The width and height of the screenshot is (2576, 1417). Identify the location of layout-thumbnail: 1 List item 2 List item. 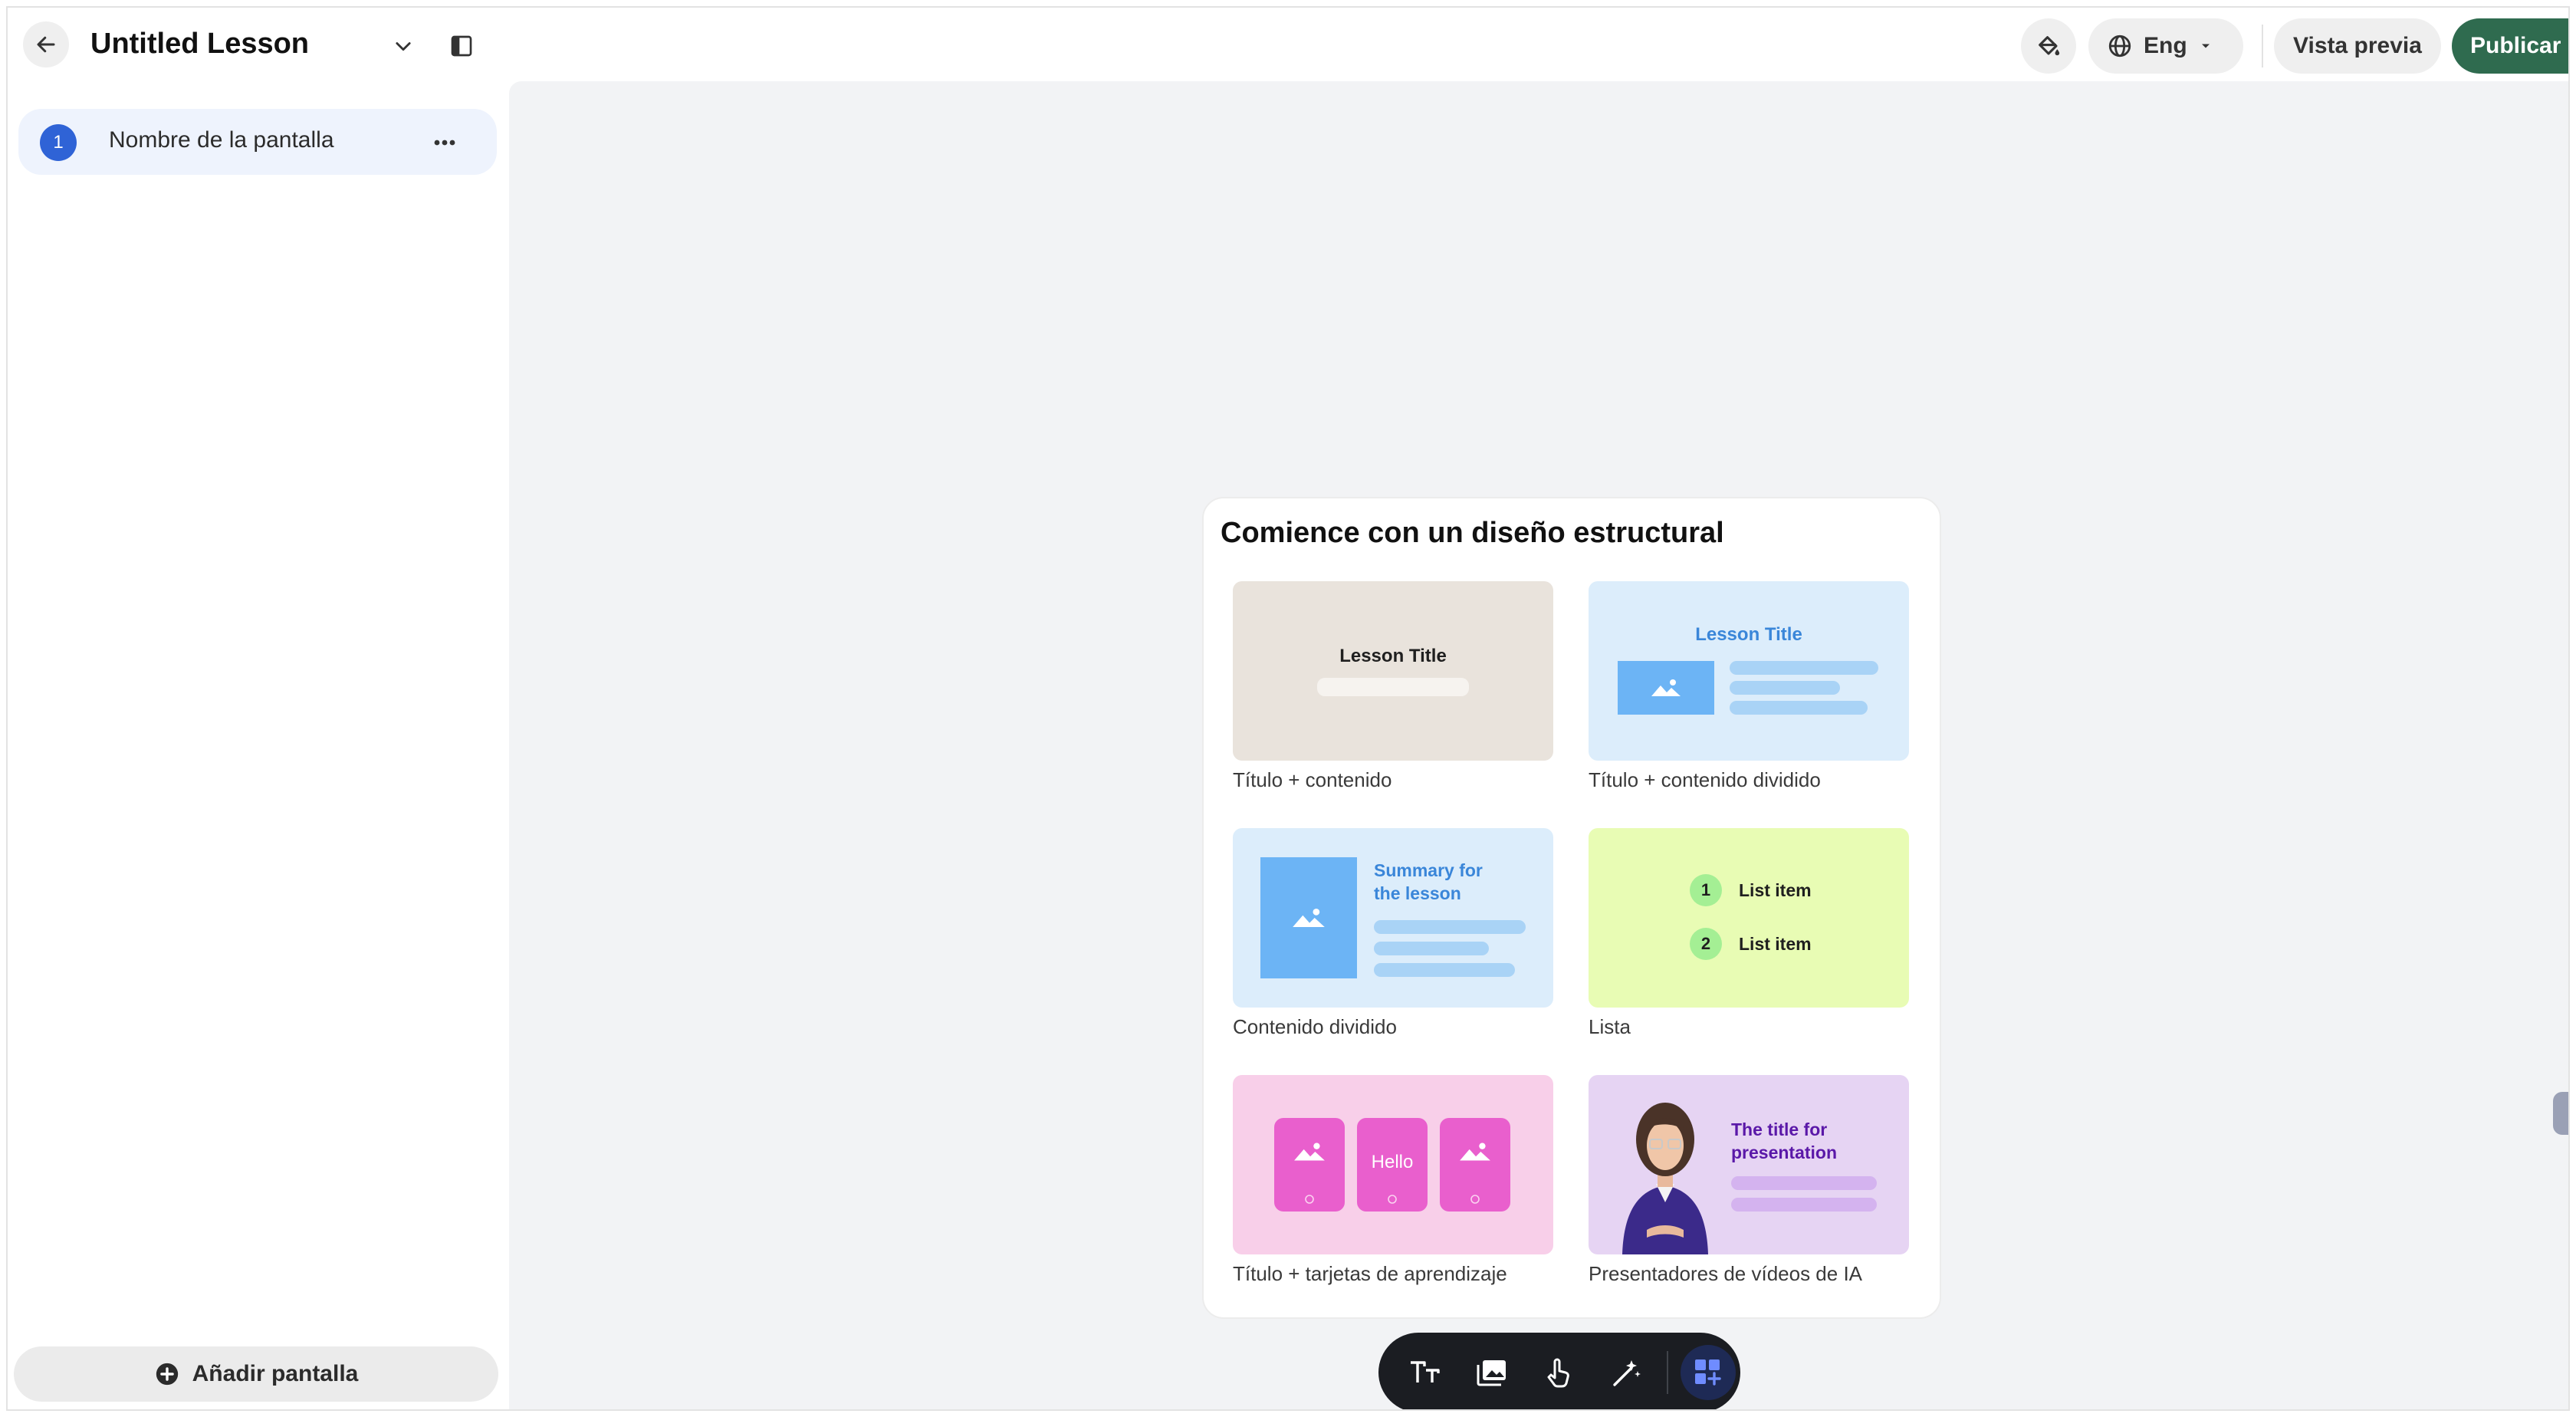
(1749, 918).